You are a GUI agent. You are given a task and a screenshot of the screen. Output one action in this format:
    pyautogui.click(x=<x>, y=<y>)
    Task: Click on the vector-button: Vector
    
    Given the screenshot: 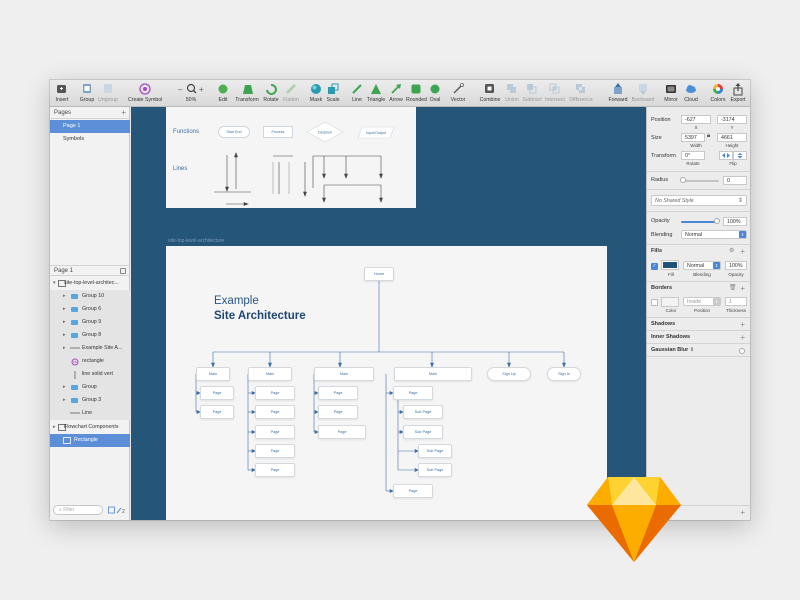 What is the action you would take?
    pyautogui.click(x=458, y=94)
    